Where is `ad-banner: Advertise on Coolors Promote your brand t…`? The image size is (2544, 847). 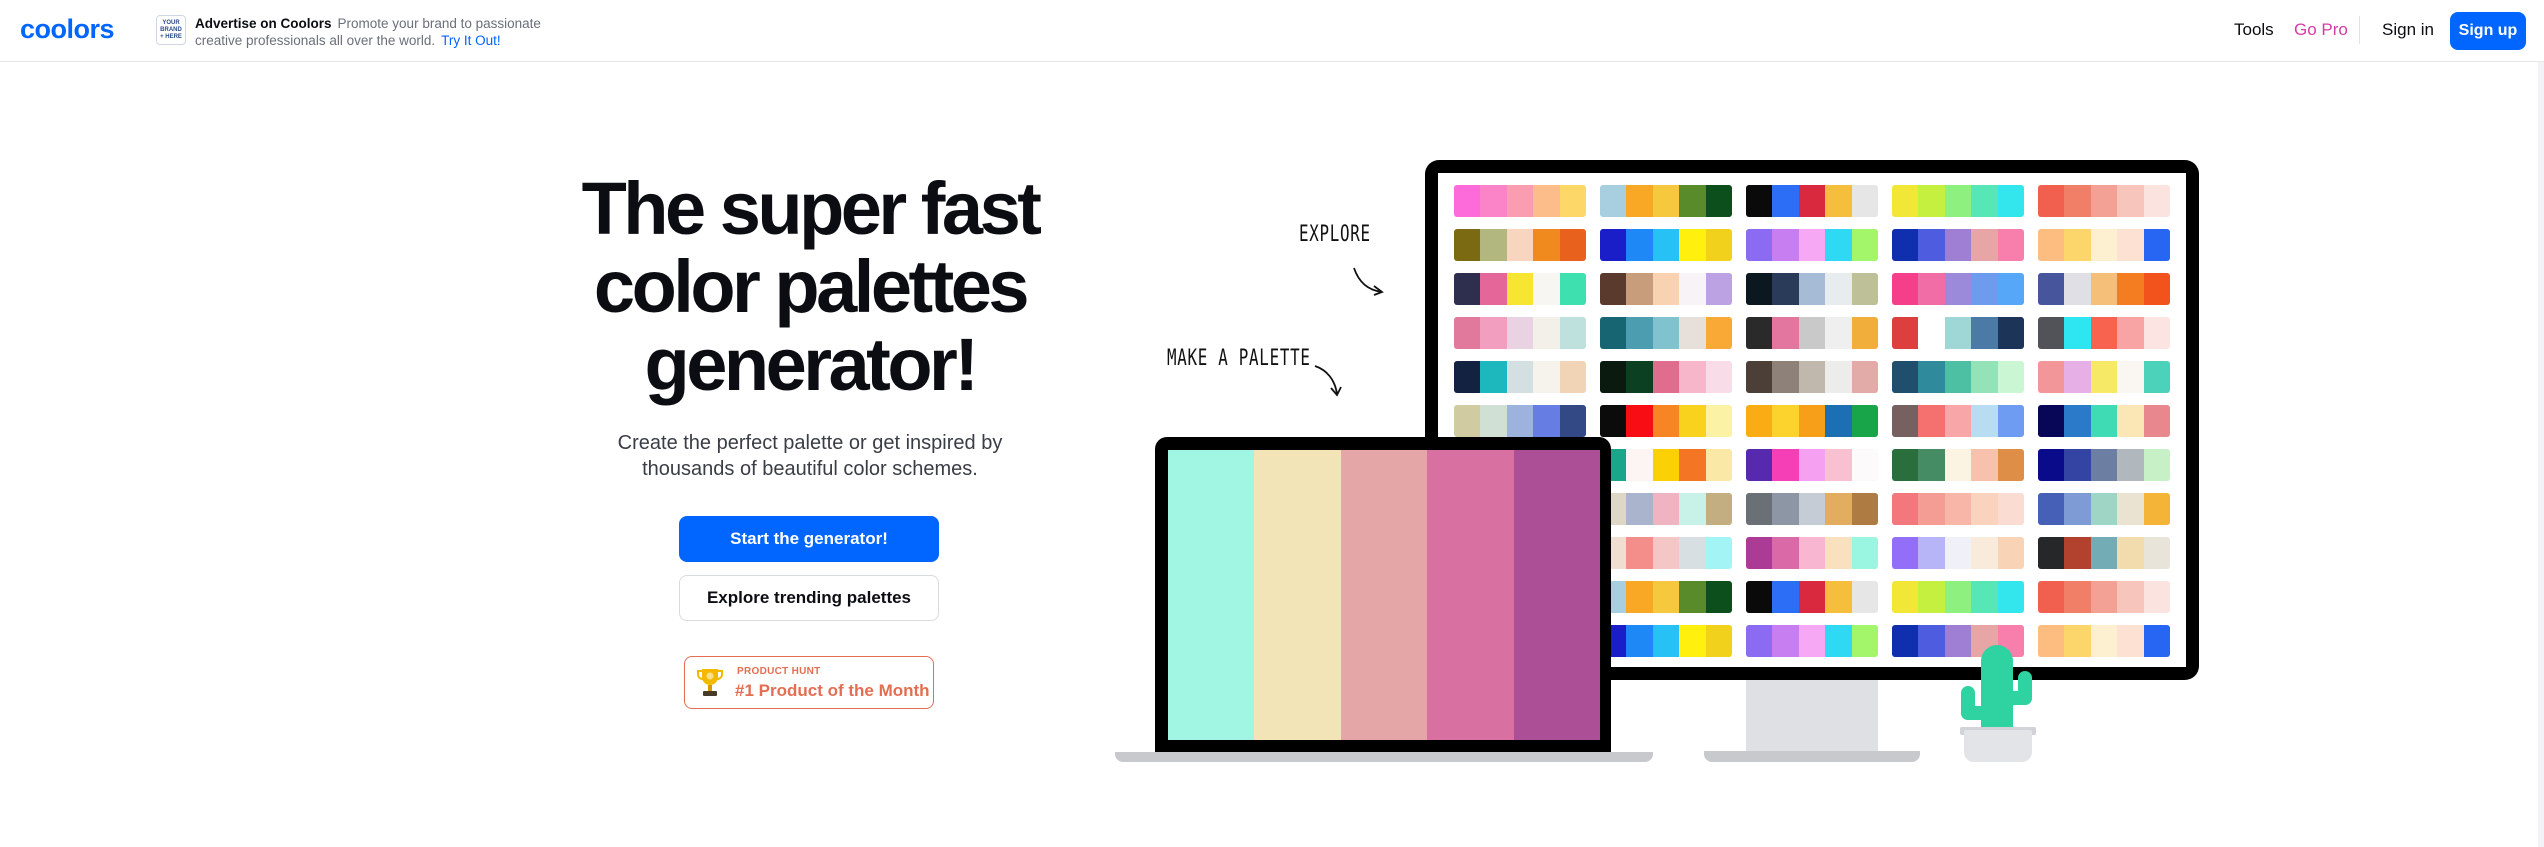 ad-banner: Advertise on Coolors Promote your brand t… is located at coordinates (368, 32).